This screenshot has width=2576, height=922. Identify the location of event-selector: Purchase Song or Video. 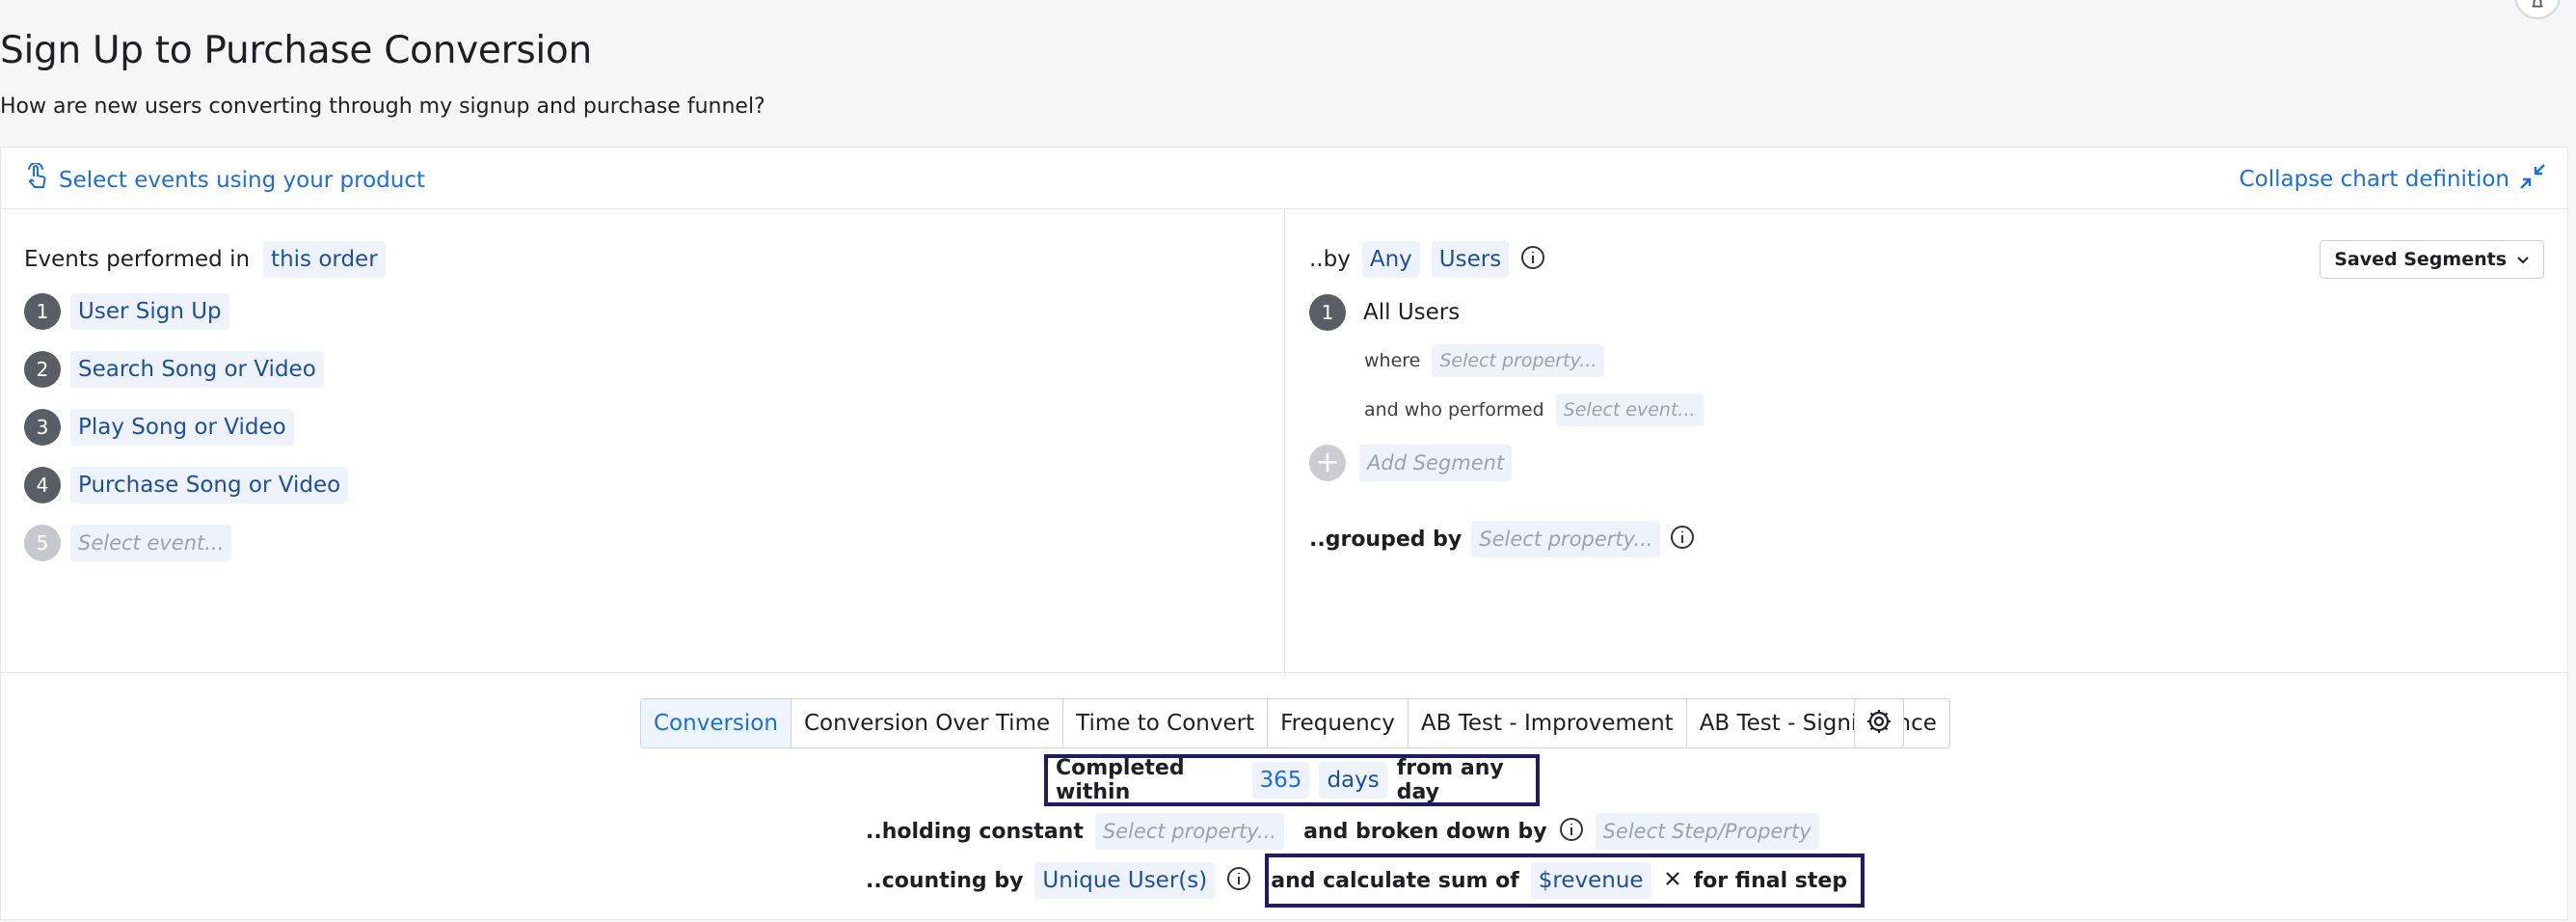
(210, 485).